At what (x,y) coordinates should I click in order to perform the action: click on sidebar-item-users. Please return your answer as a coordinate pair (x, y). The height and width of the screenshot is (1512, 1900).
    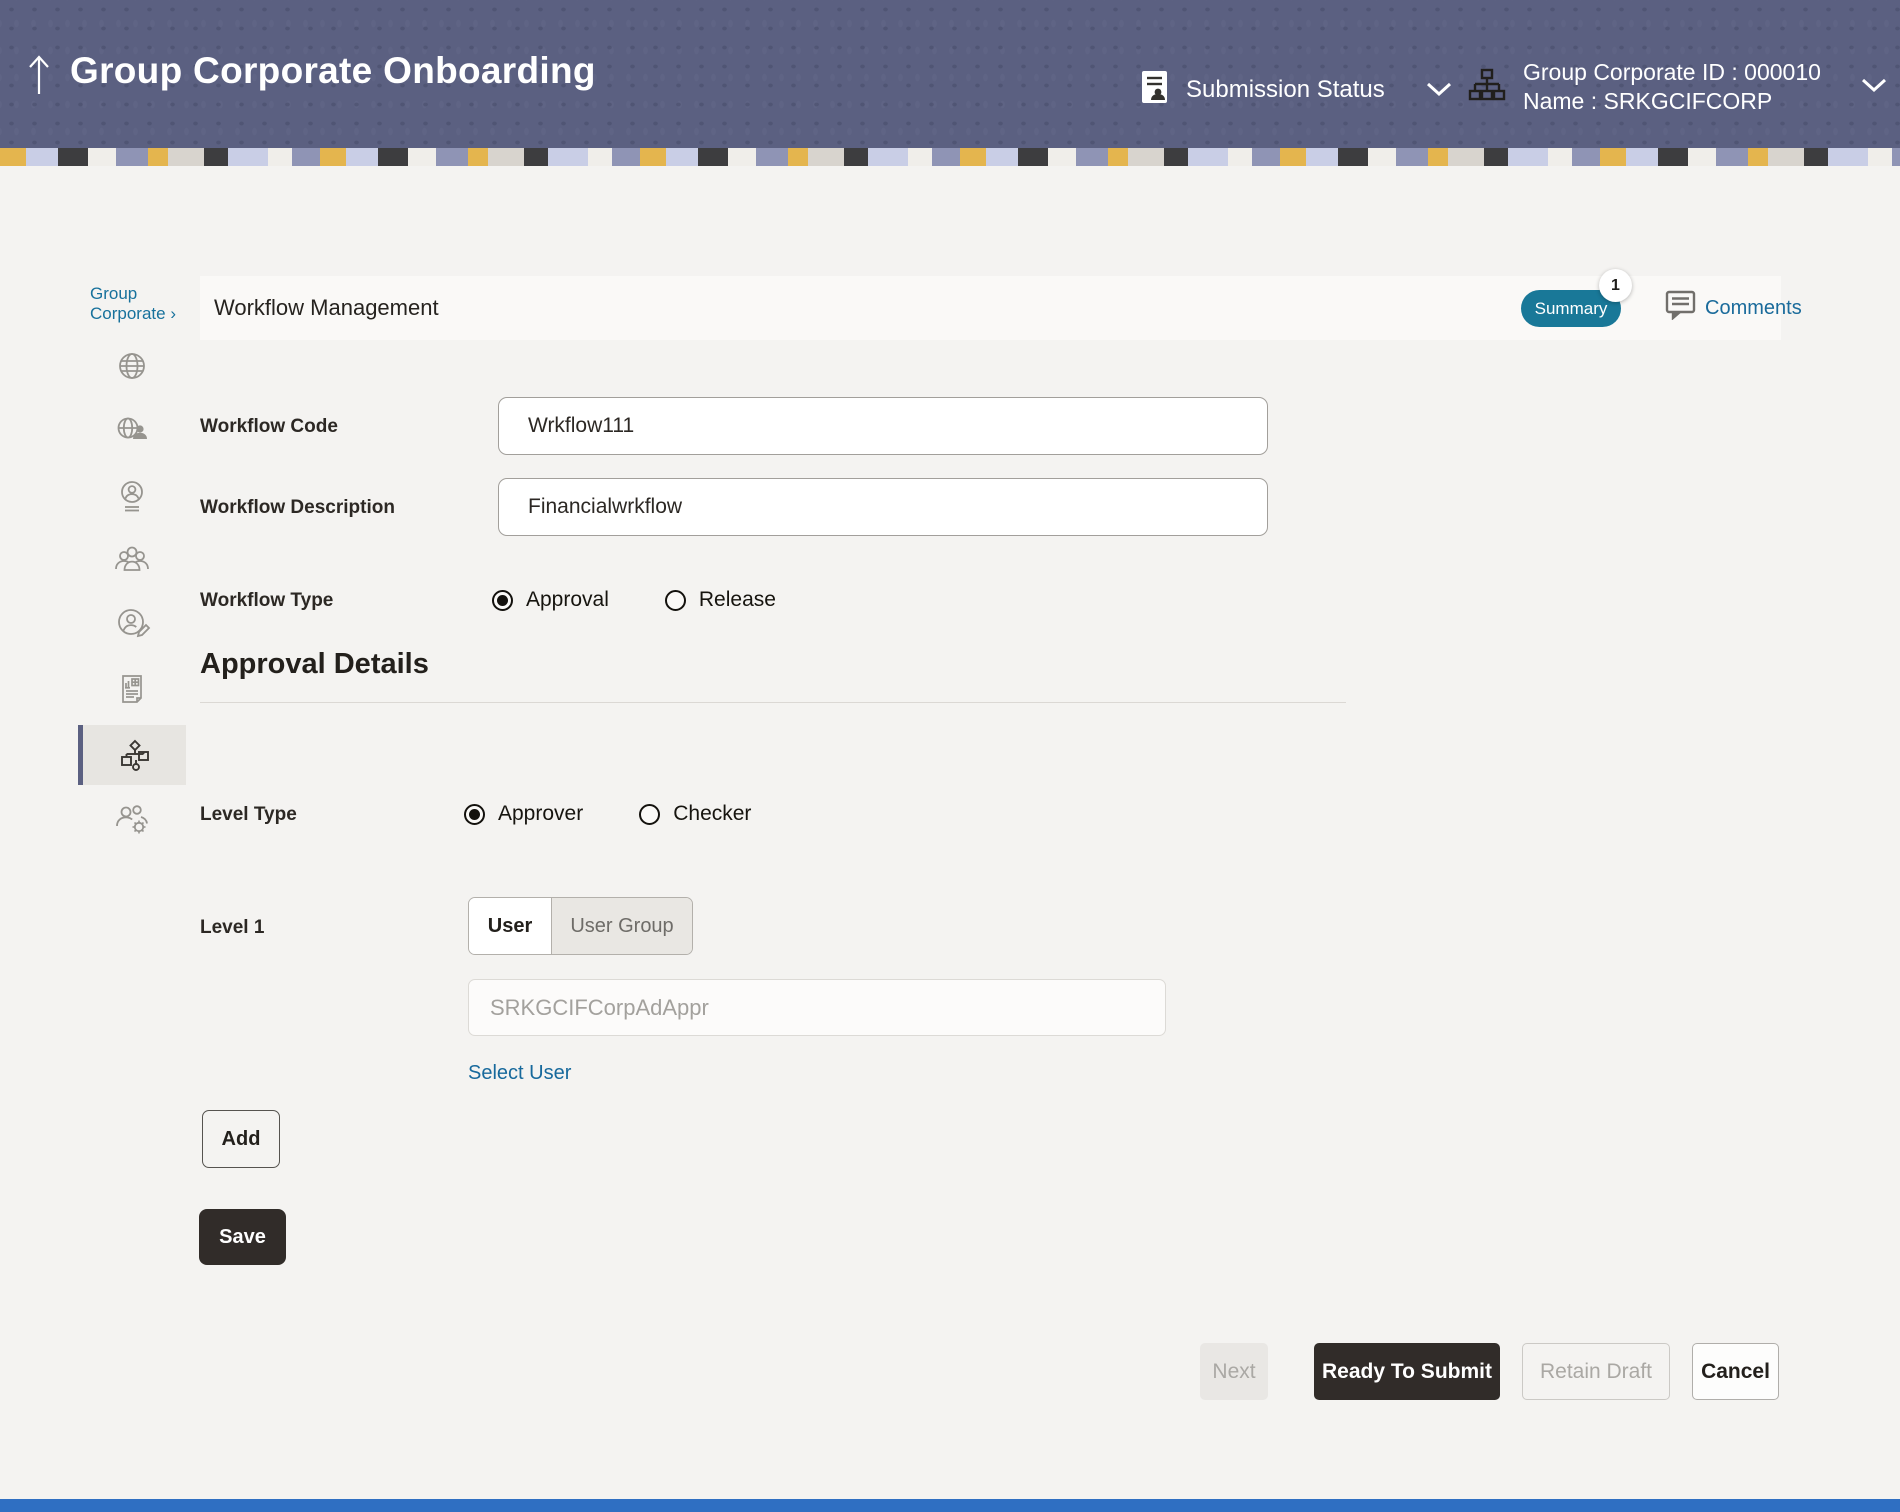
    Looking at the image, I should click on (132, 559).